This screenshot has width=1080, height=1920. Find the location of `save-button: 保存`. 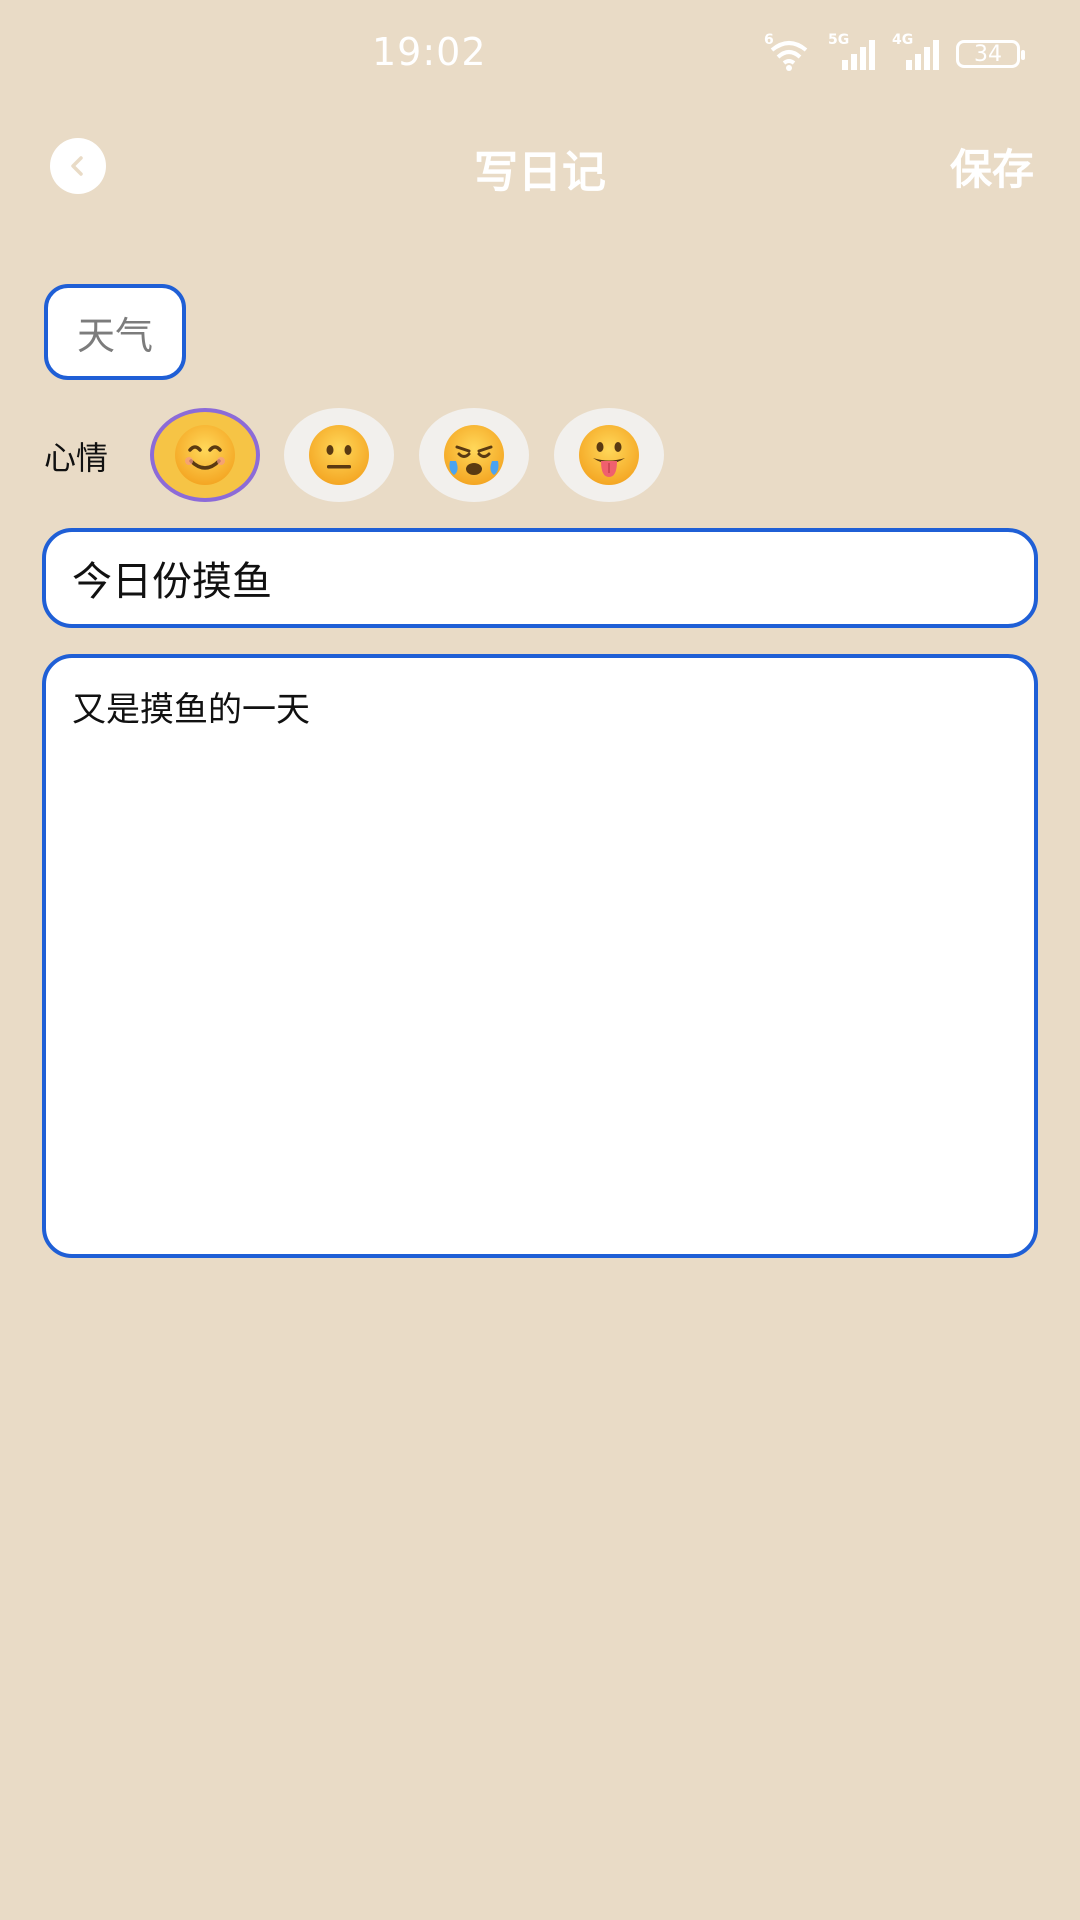

save-button: 保存 is located at coordinates (992, 166).